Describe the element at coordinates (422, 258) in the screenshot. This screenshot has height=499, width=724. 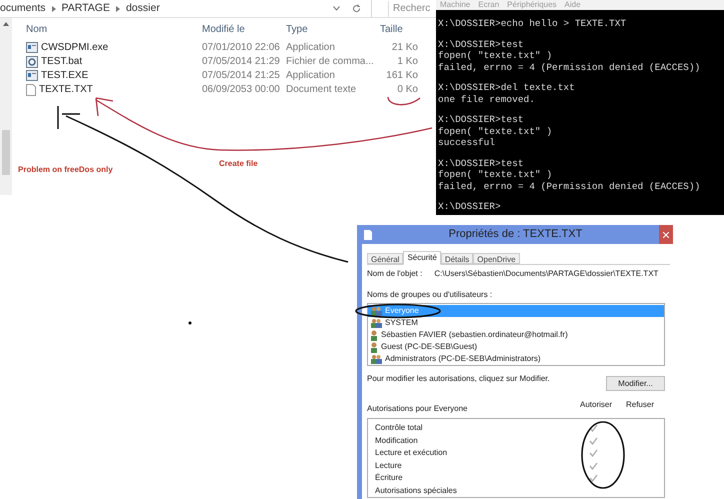
I see `tab: Sécurité` at that location.